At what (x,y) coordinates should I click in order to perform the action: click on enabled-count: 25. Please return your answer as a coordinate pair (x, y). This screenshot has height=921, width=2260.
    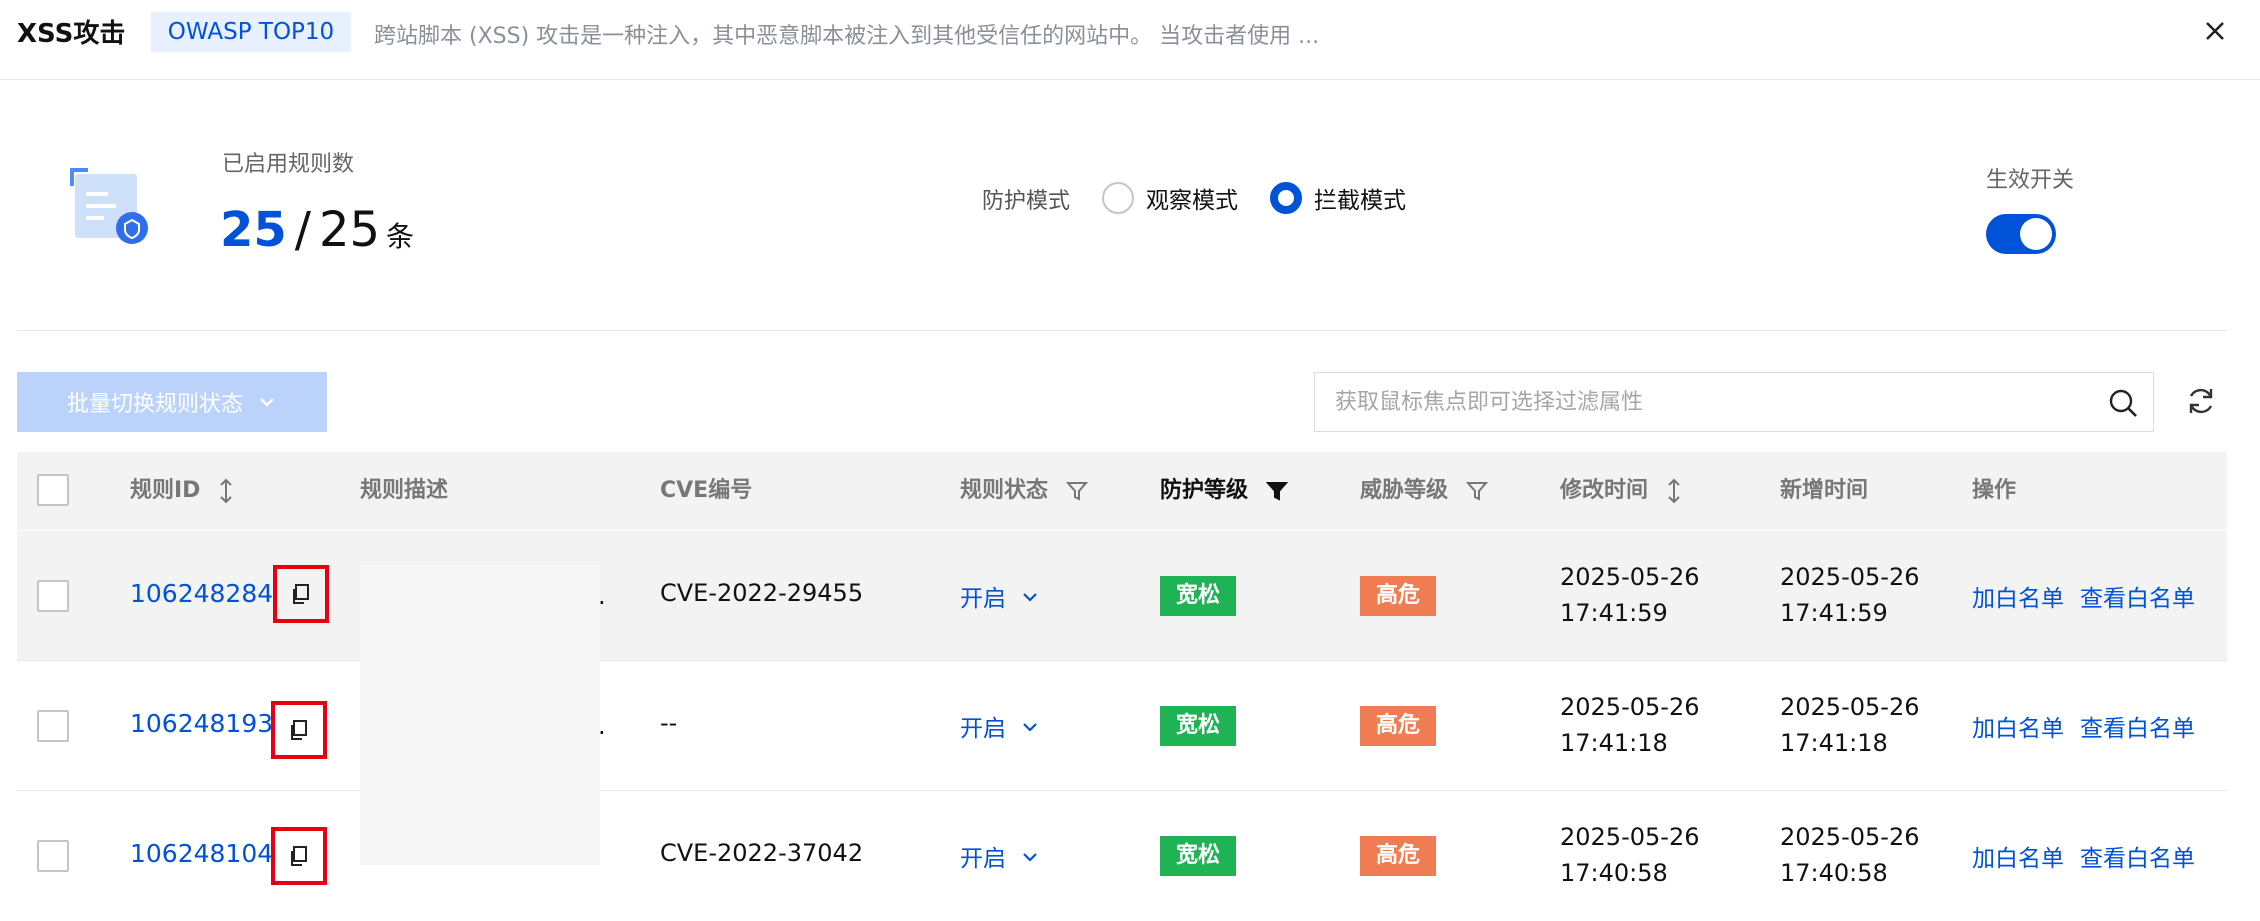
    Looking at the image, I should click on (253, 230).